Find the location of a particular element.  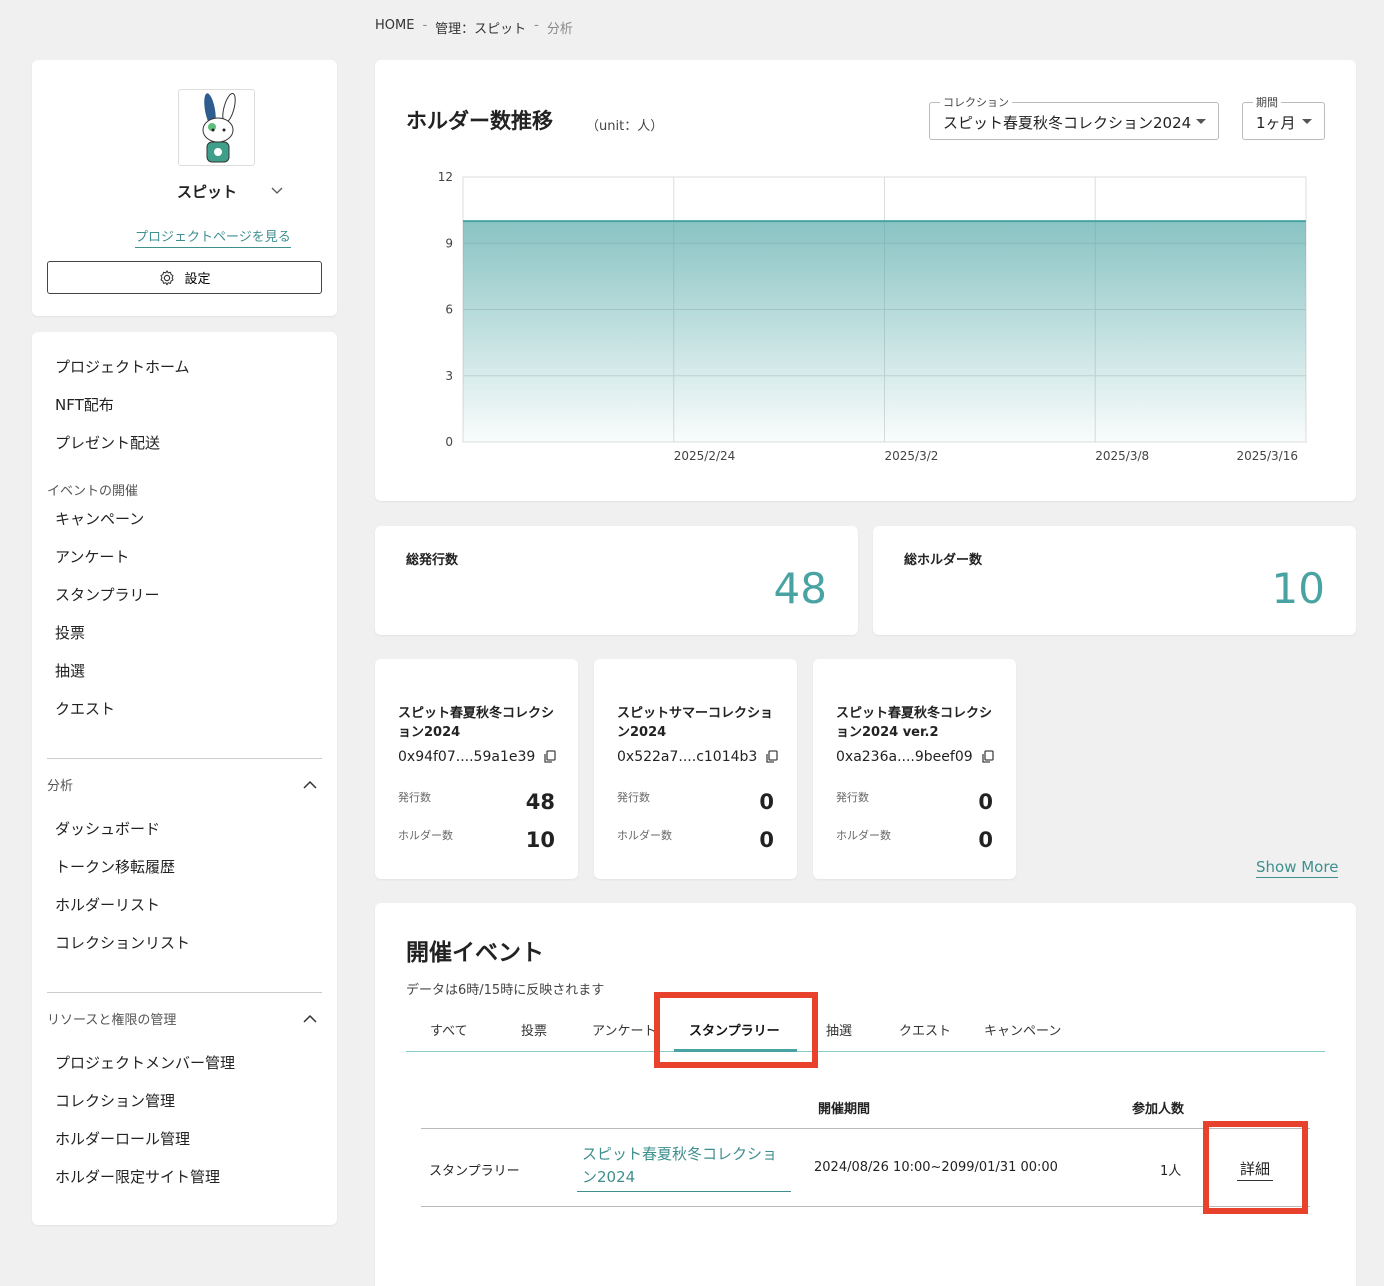

contract-address: 0xa236a....9beef09 is located at coordinates (904, 757).